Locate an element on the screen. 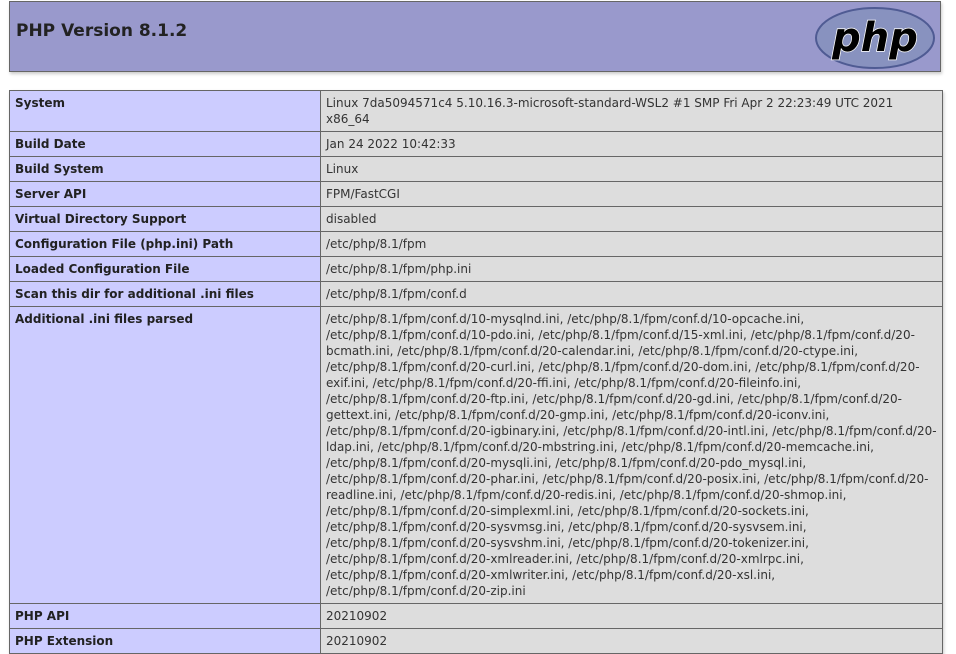 Image resolution: width=956 pixels, height=654 pixels. php-logo-text: php is located at coordinates (874, 38).